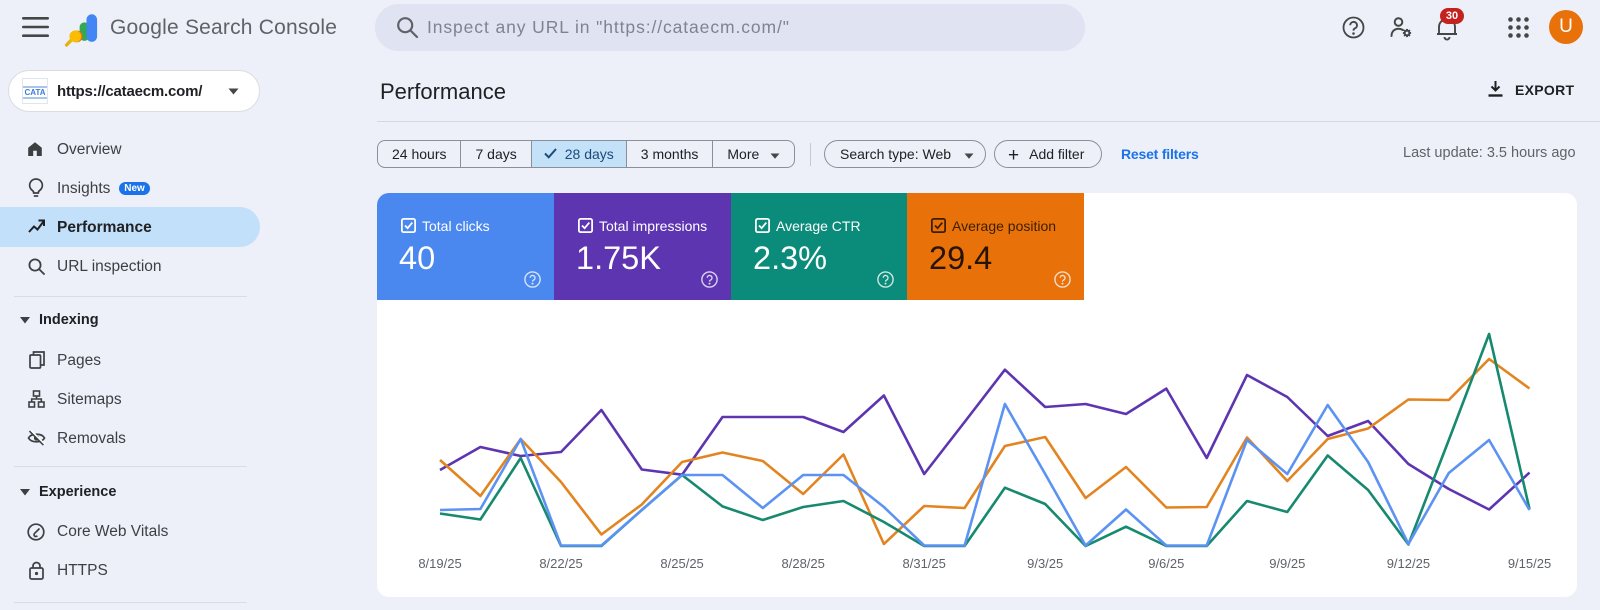 The height and width of the screenshot is (610, 1600). Describe the element at coordinates (1166, 563) in the screenshot. I see `svg-text: 9/6/25` at that location.